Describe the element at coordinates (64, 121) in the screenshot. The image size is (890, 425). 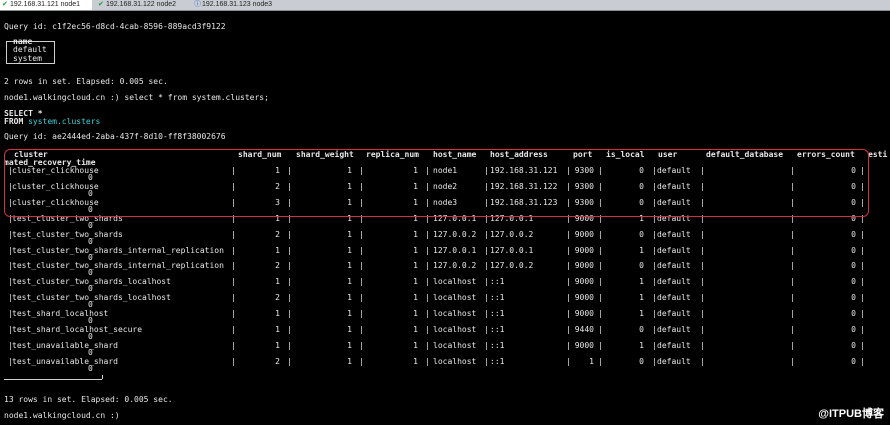
I see `sql-table-name: system.clusters` at that location.